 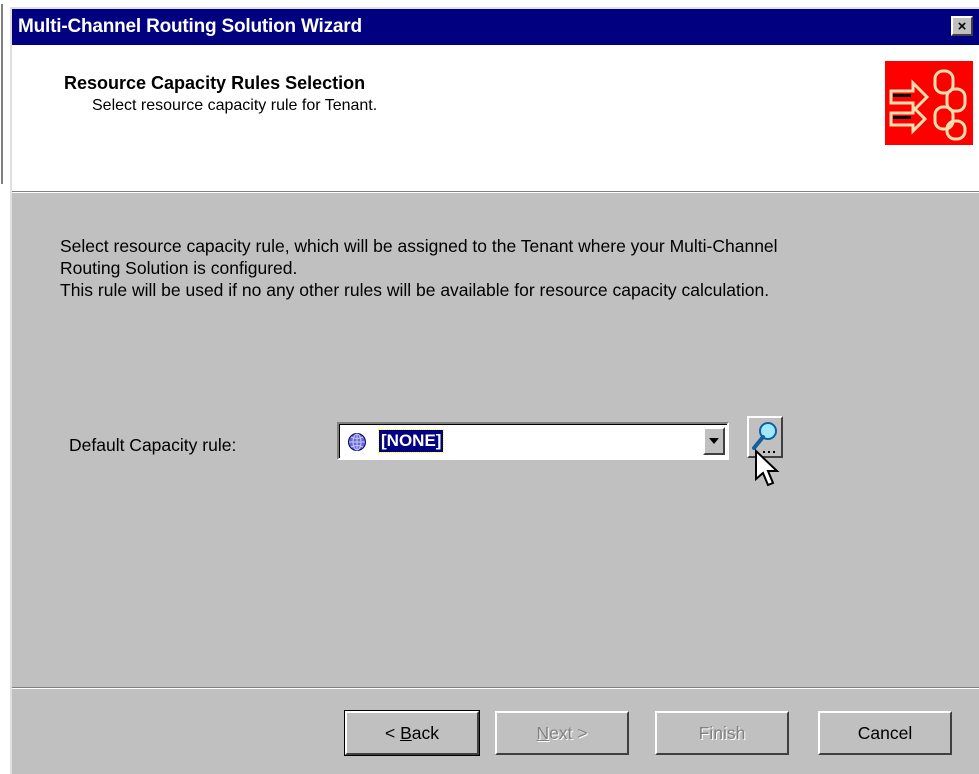 I want to click on dropdown-button, so click(x=714, y=441).